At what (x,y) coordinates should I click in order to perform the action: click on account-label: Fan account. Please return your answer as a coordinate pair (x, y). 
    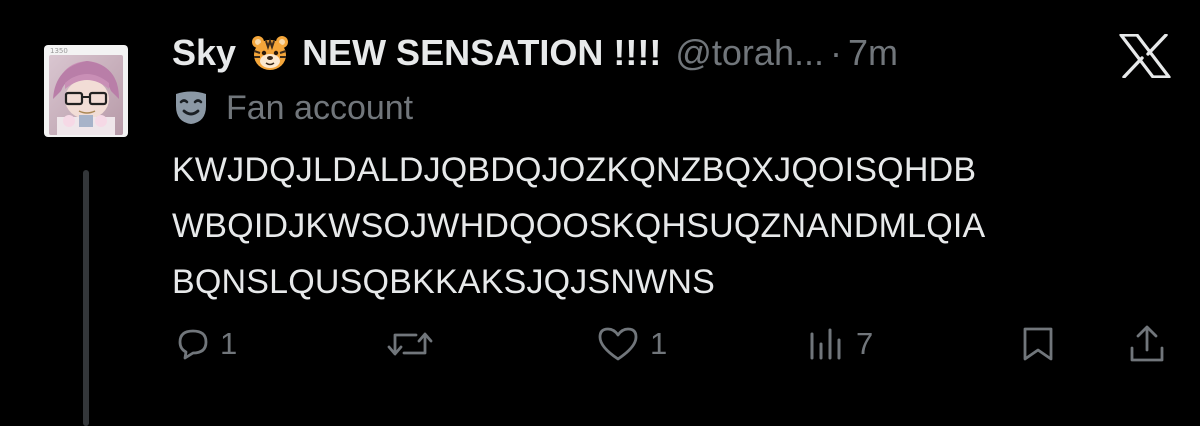
    Looking at the image, I should click on (292, 108).